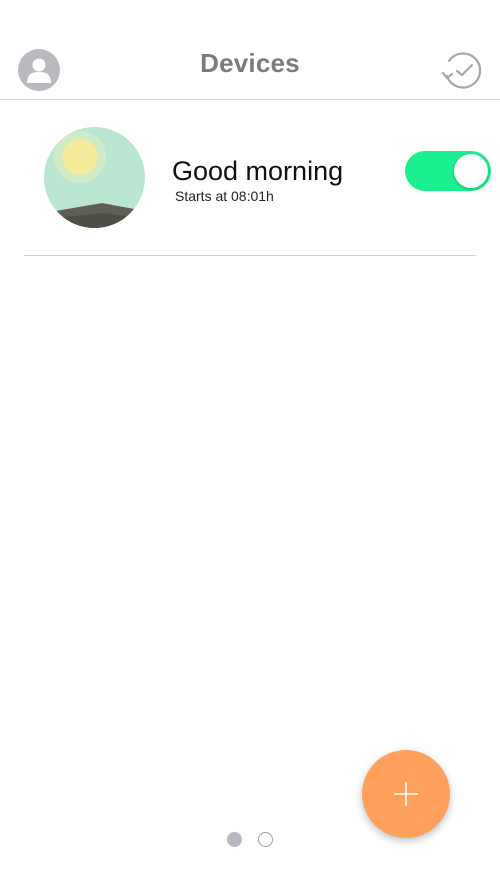 The image size is (500, 888). I want to click on history-button, so click(463, 70).